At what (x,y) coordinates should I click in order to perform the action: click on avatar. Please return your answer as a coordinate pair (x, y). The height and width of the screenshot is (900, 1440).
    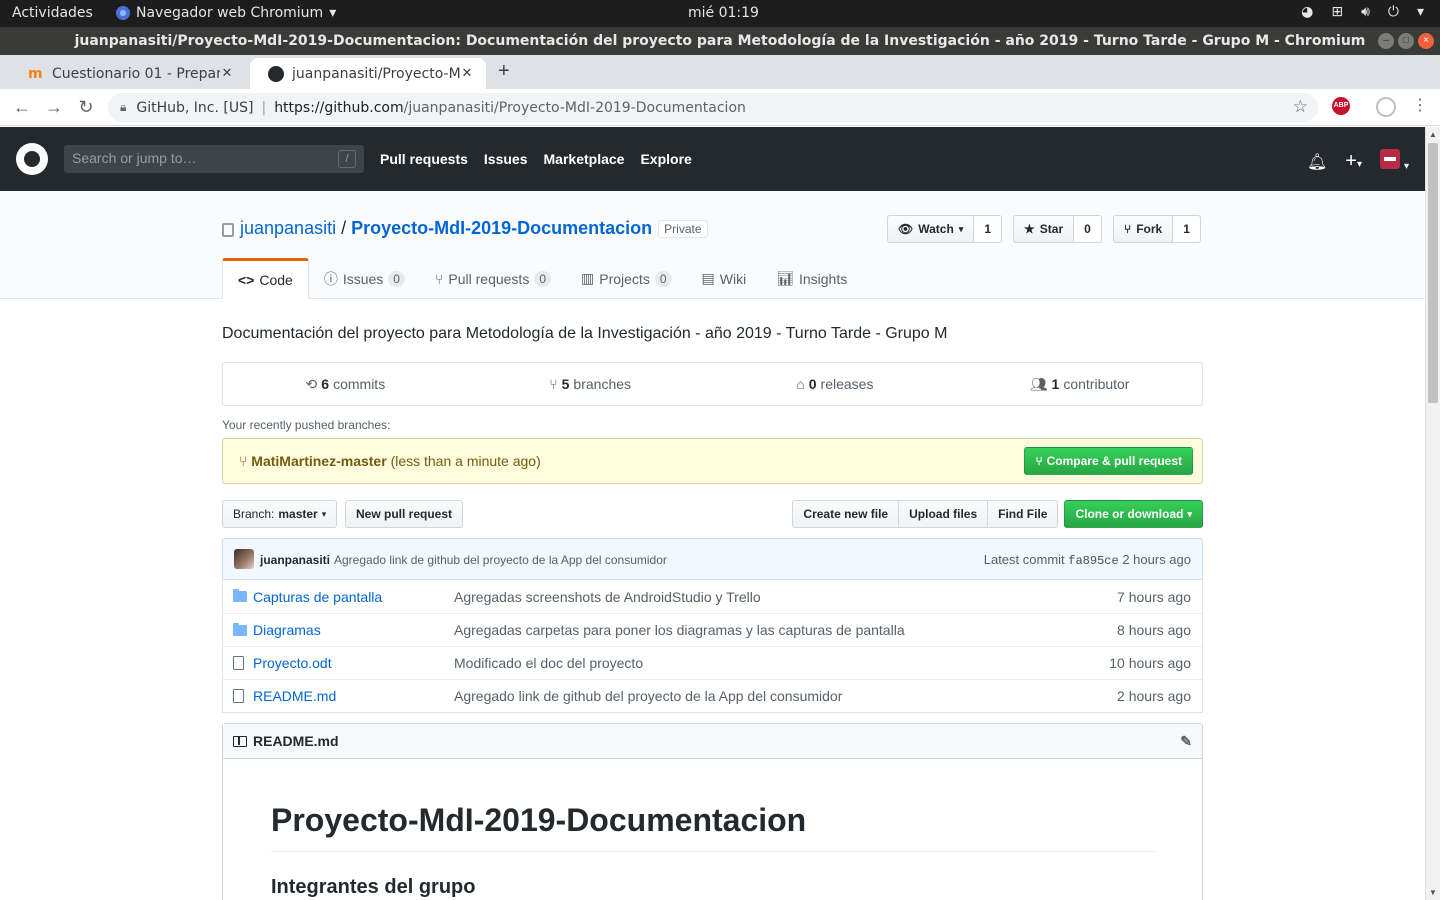
    Looking at the image, I should click on (244, 559).